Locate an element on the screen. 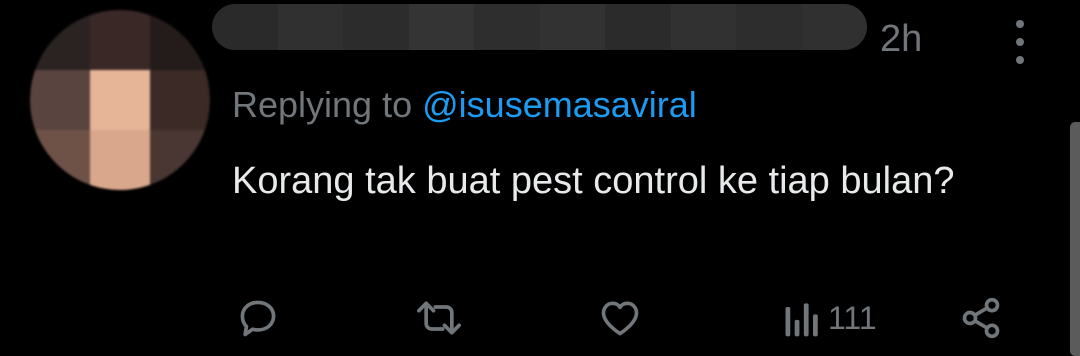 The width and height of the screenshot is (1080, 356). share-button is located at coordinates (981, 318).